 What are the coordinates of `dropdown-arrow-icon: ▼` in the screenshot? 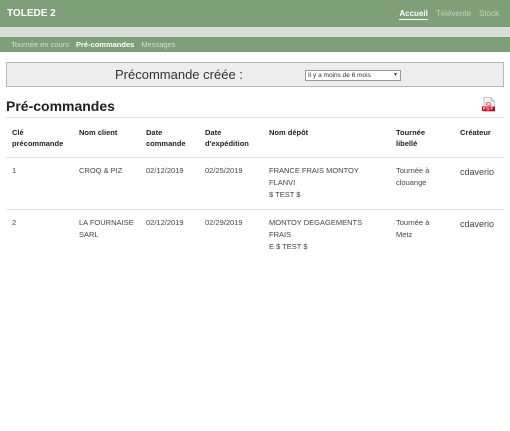 It's located at (395, 75).